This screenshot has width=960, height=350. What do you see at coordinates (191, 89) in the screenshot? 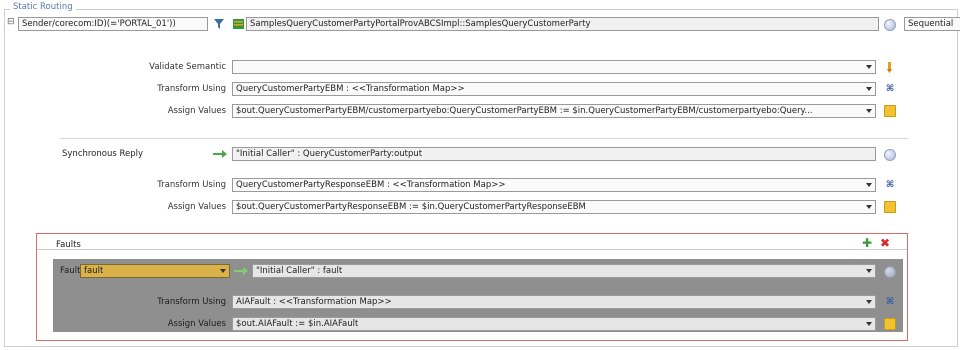
I see `request-transform-label: Transform Using` at bounding box center [191, 89].